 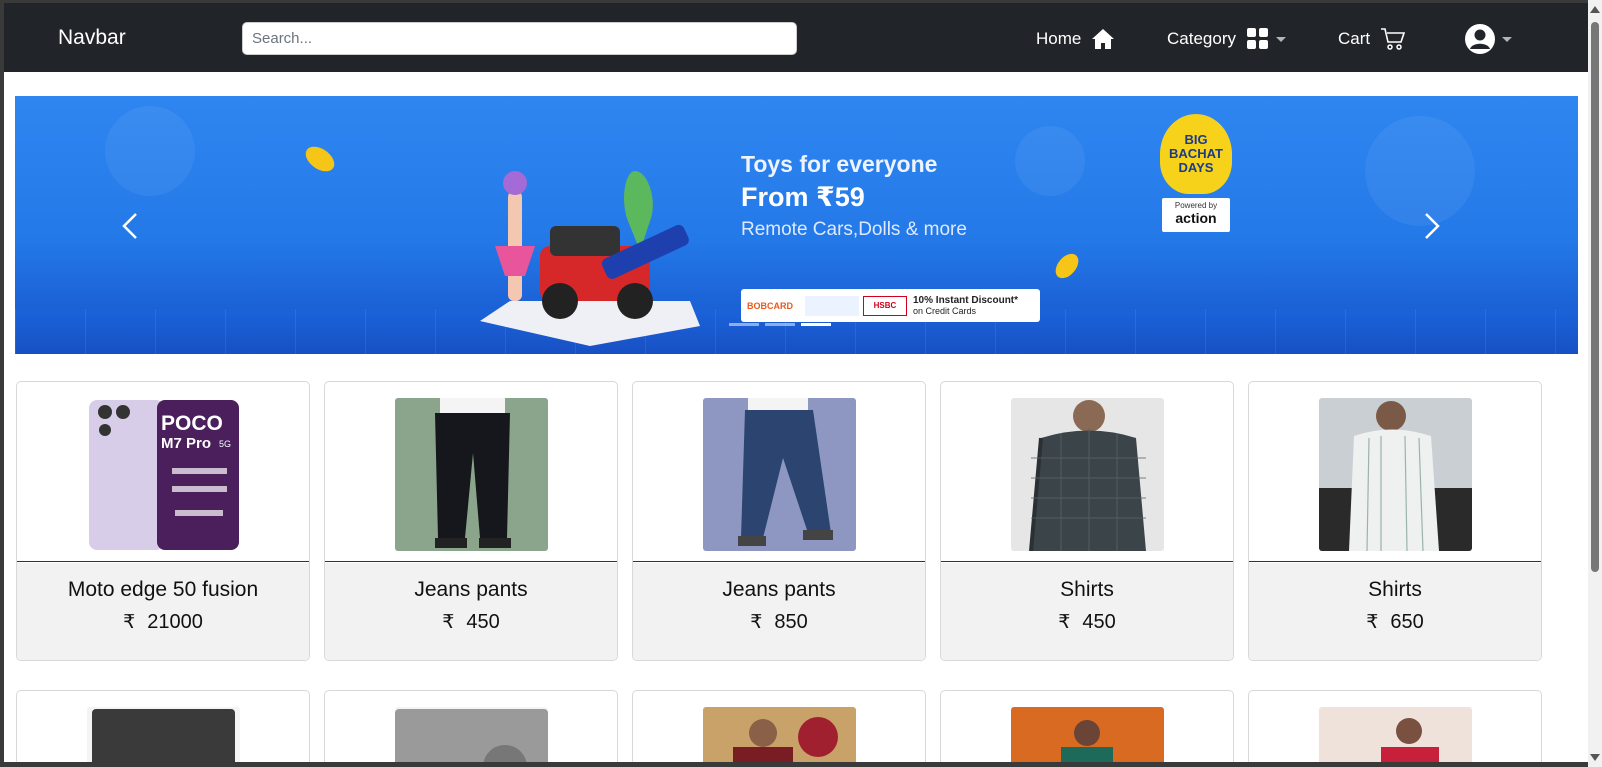 I want to click on offer-main: 10% Instant Discount*, so click(x=966, y=300).